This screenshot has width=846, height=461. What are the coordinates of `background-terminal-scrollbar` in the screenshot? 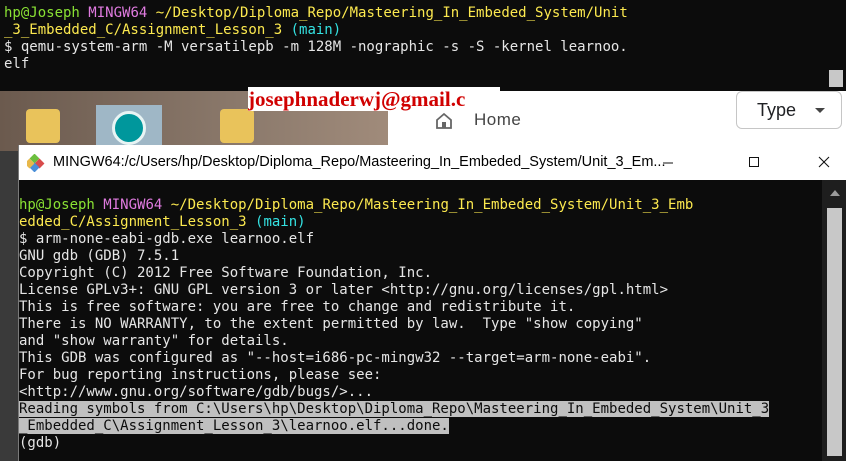 It's located at (836, 45).